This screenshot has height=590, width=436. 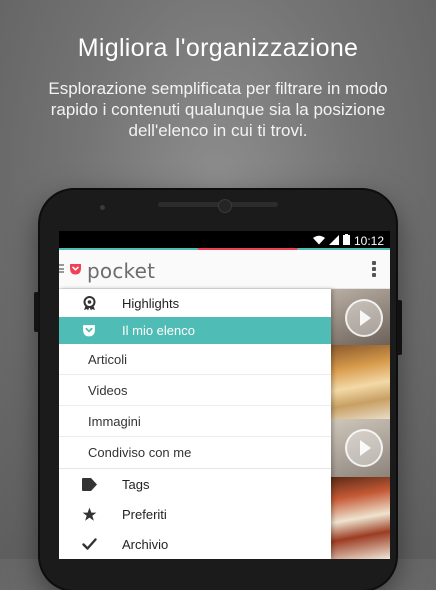 I want to click on drawer-item-highlights: Highlights, so click(x=195, y=303).